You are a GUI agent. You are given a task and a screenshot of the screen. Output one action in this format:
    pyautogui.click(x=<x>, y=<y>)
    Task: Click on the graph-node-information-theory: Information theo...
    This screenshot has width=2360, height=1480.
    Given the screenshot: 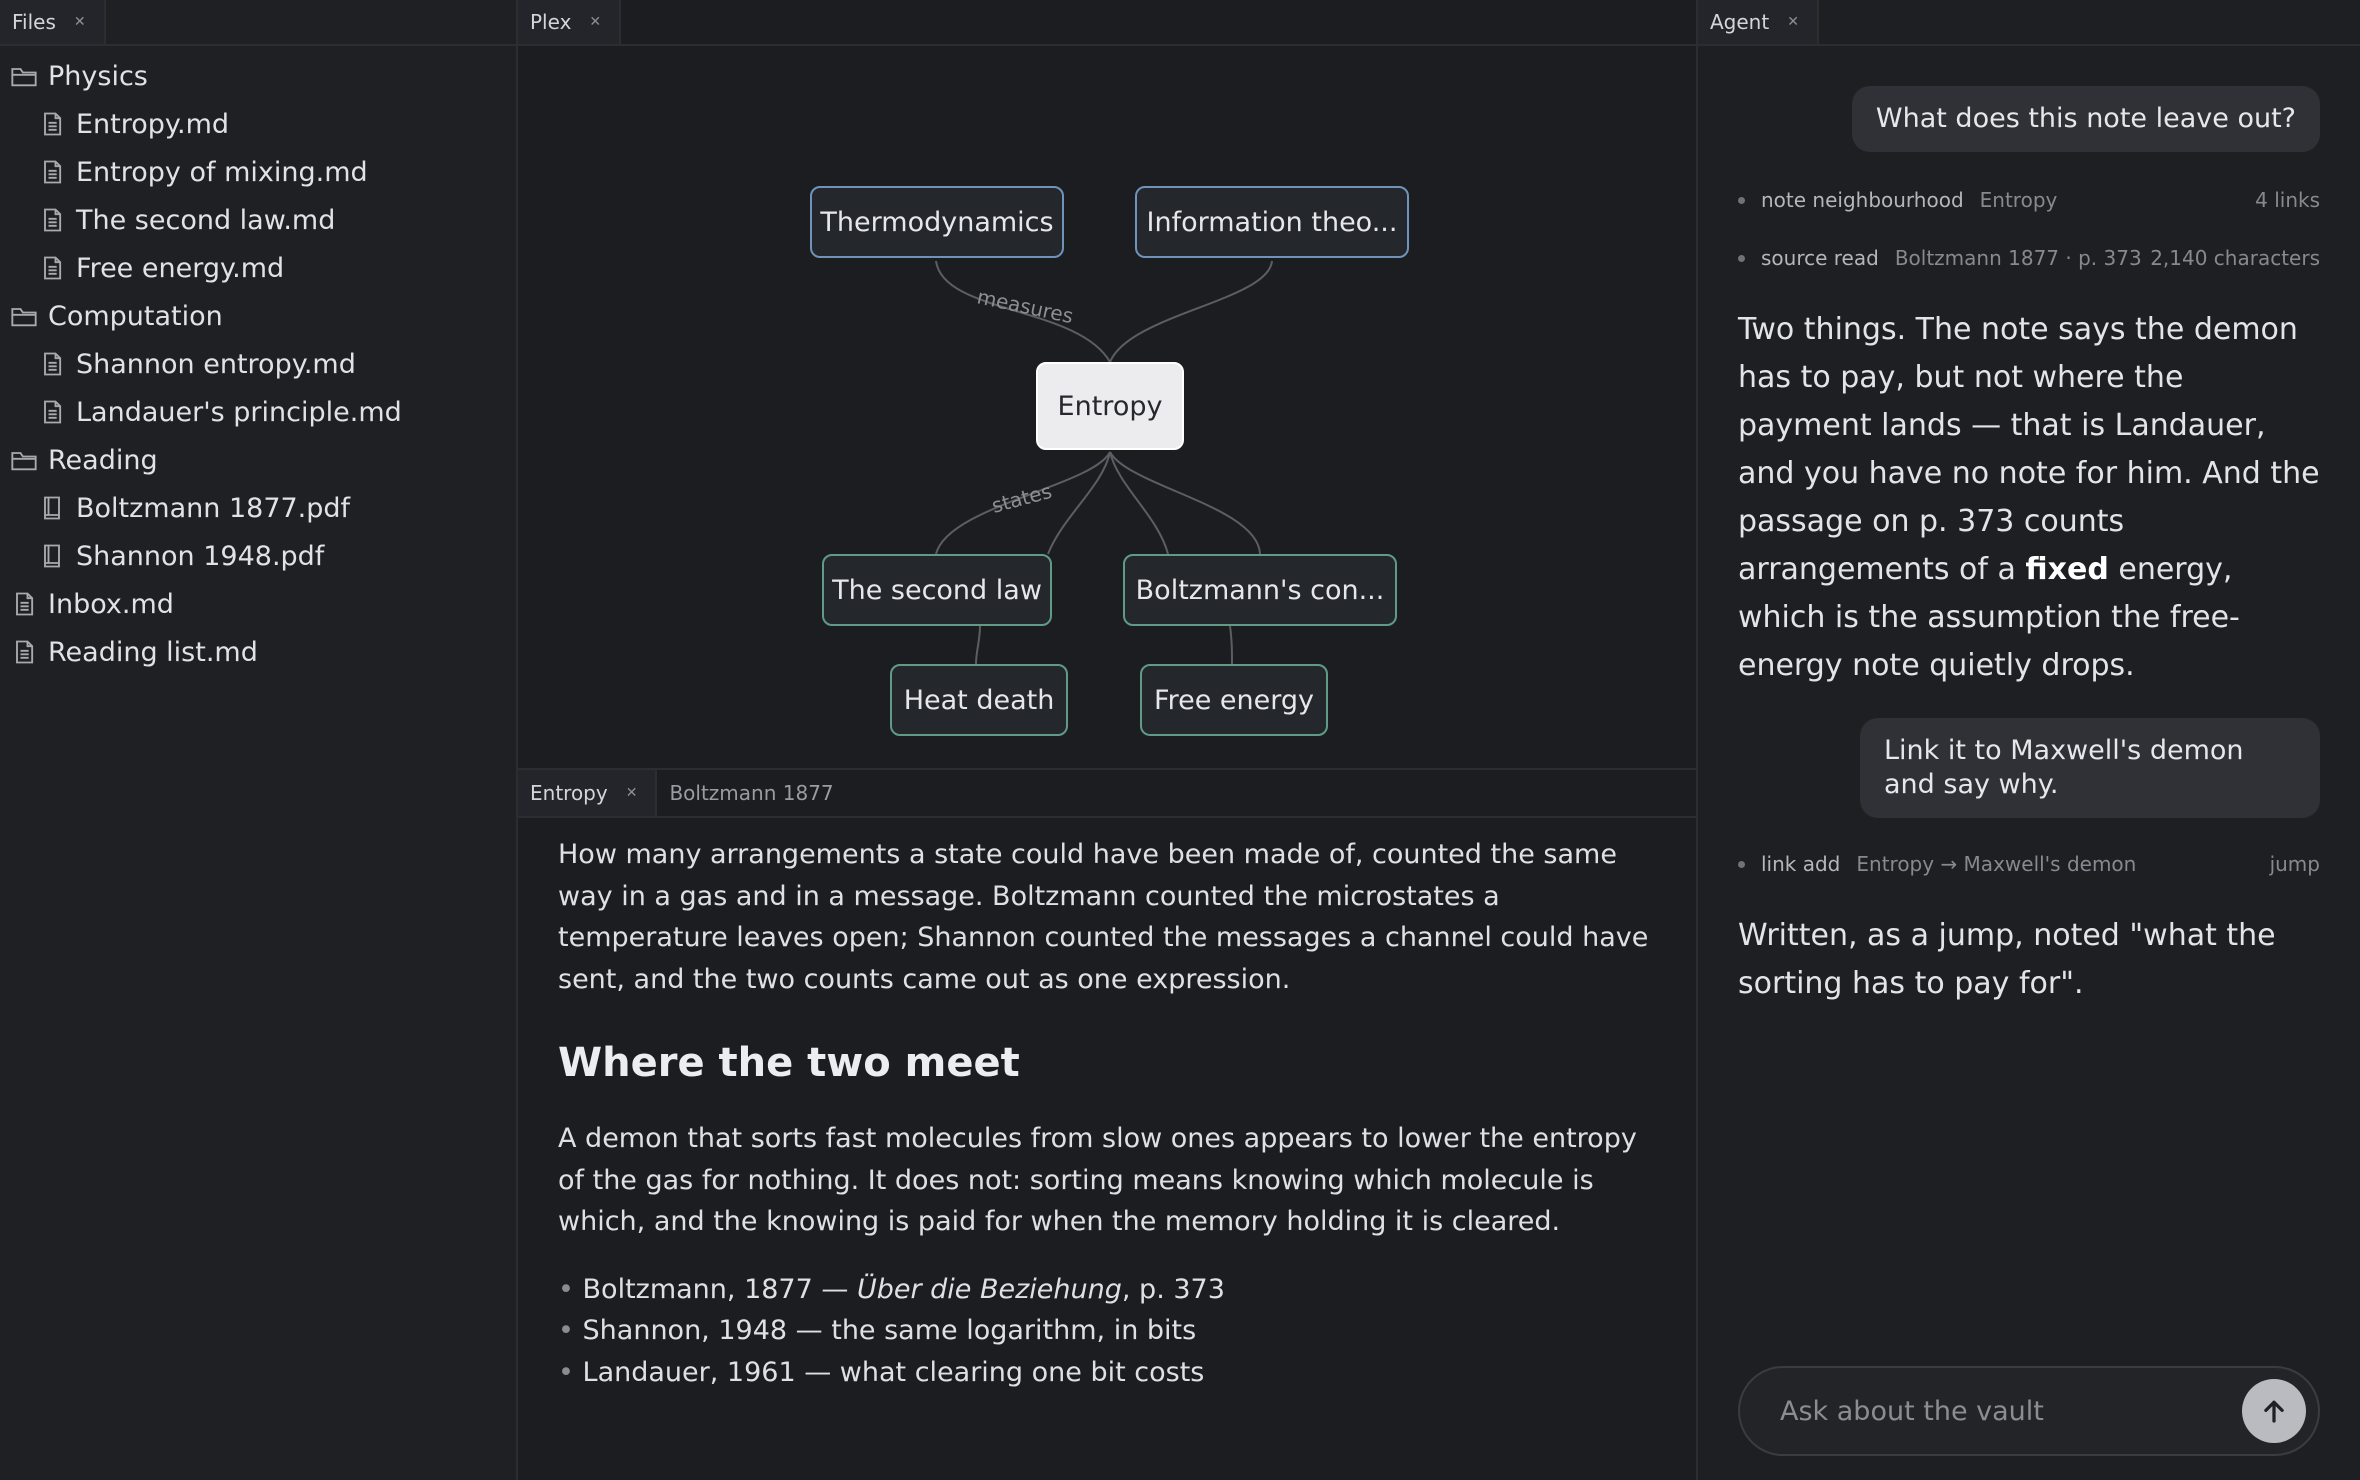 What is the action you would take?
    pyautogui.click(x=1272, y=222)
    